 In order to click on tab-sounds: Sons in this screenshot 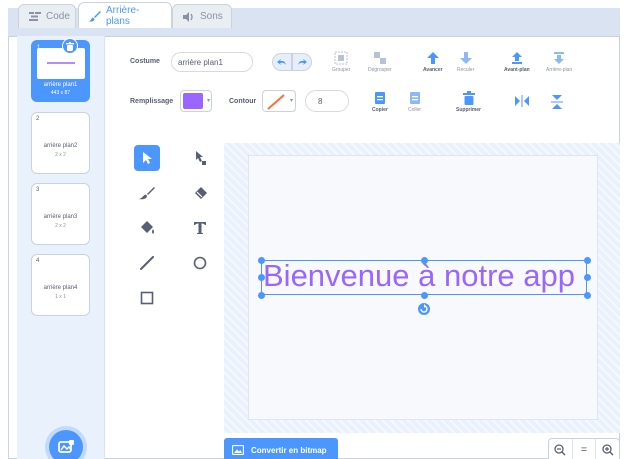, I will do `click(202, 16)`.